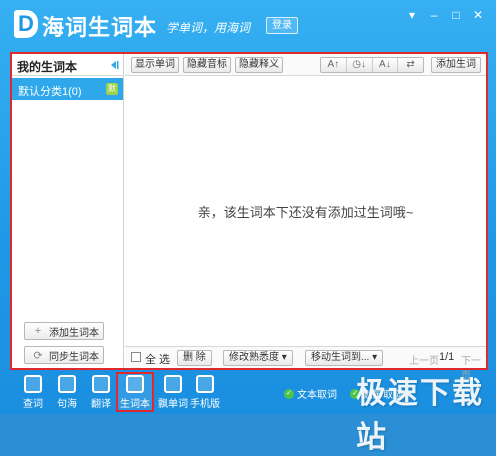 Image resolution: width=496 pixels, height=456 pixels. I want to click on text-capture-label: 文本取词, so click(317, 395).